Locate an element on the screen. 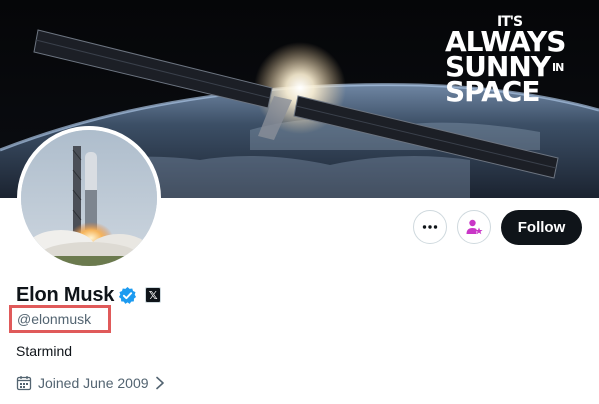 This screenshot has height=404, width=599. more-options-button is located at coordinates (430, 227).